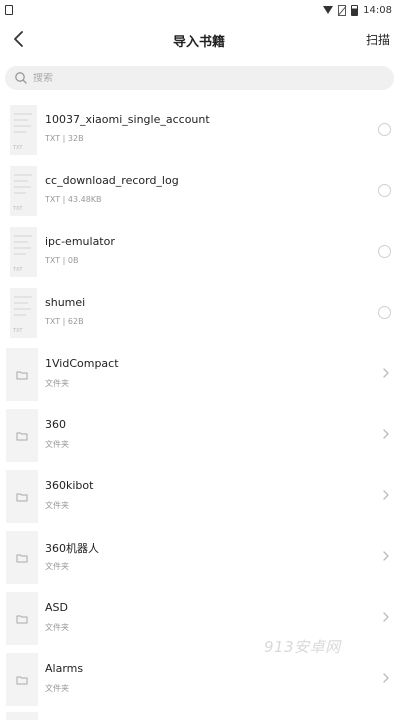  Describe the element at coordinates (9, 10) in the screenshot. I see `sim-card-icon` at that location.